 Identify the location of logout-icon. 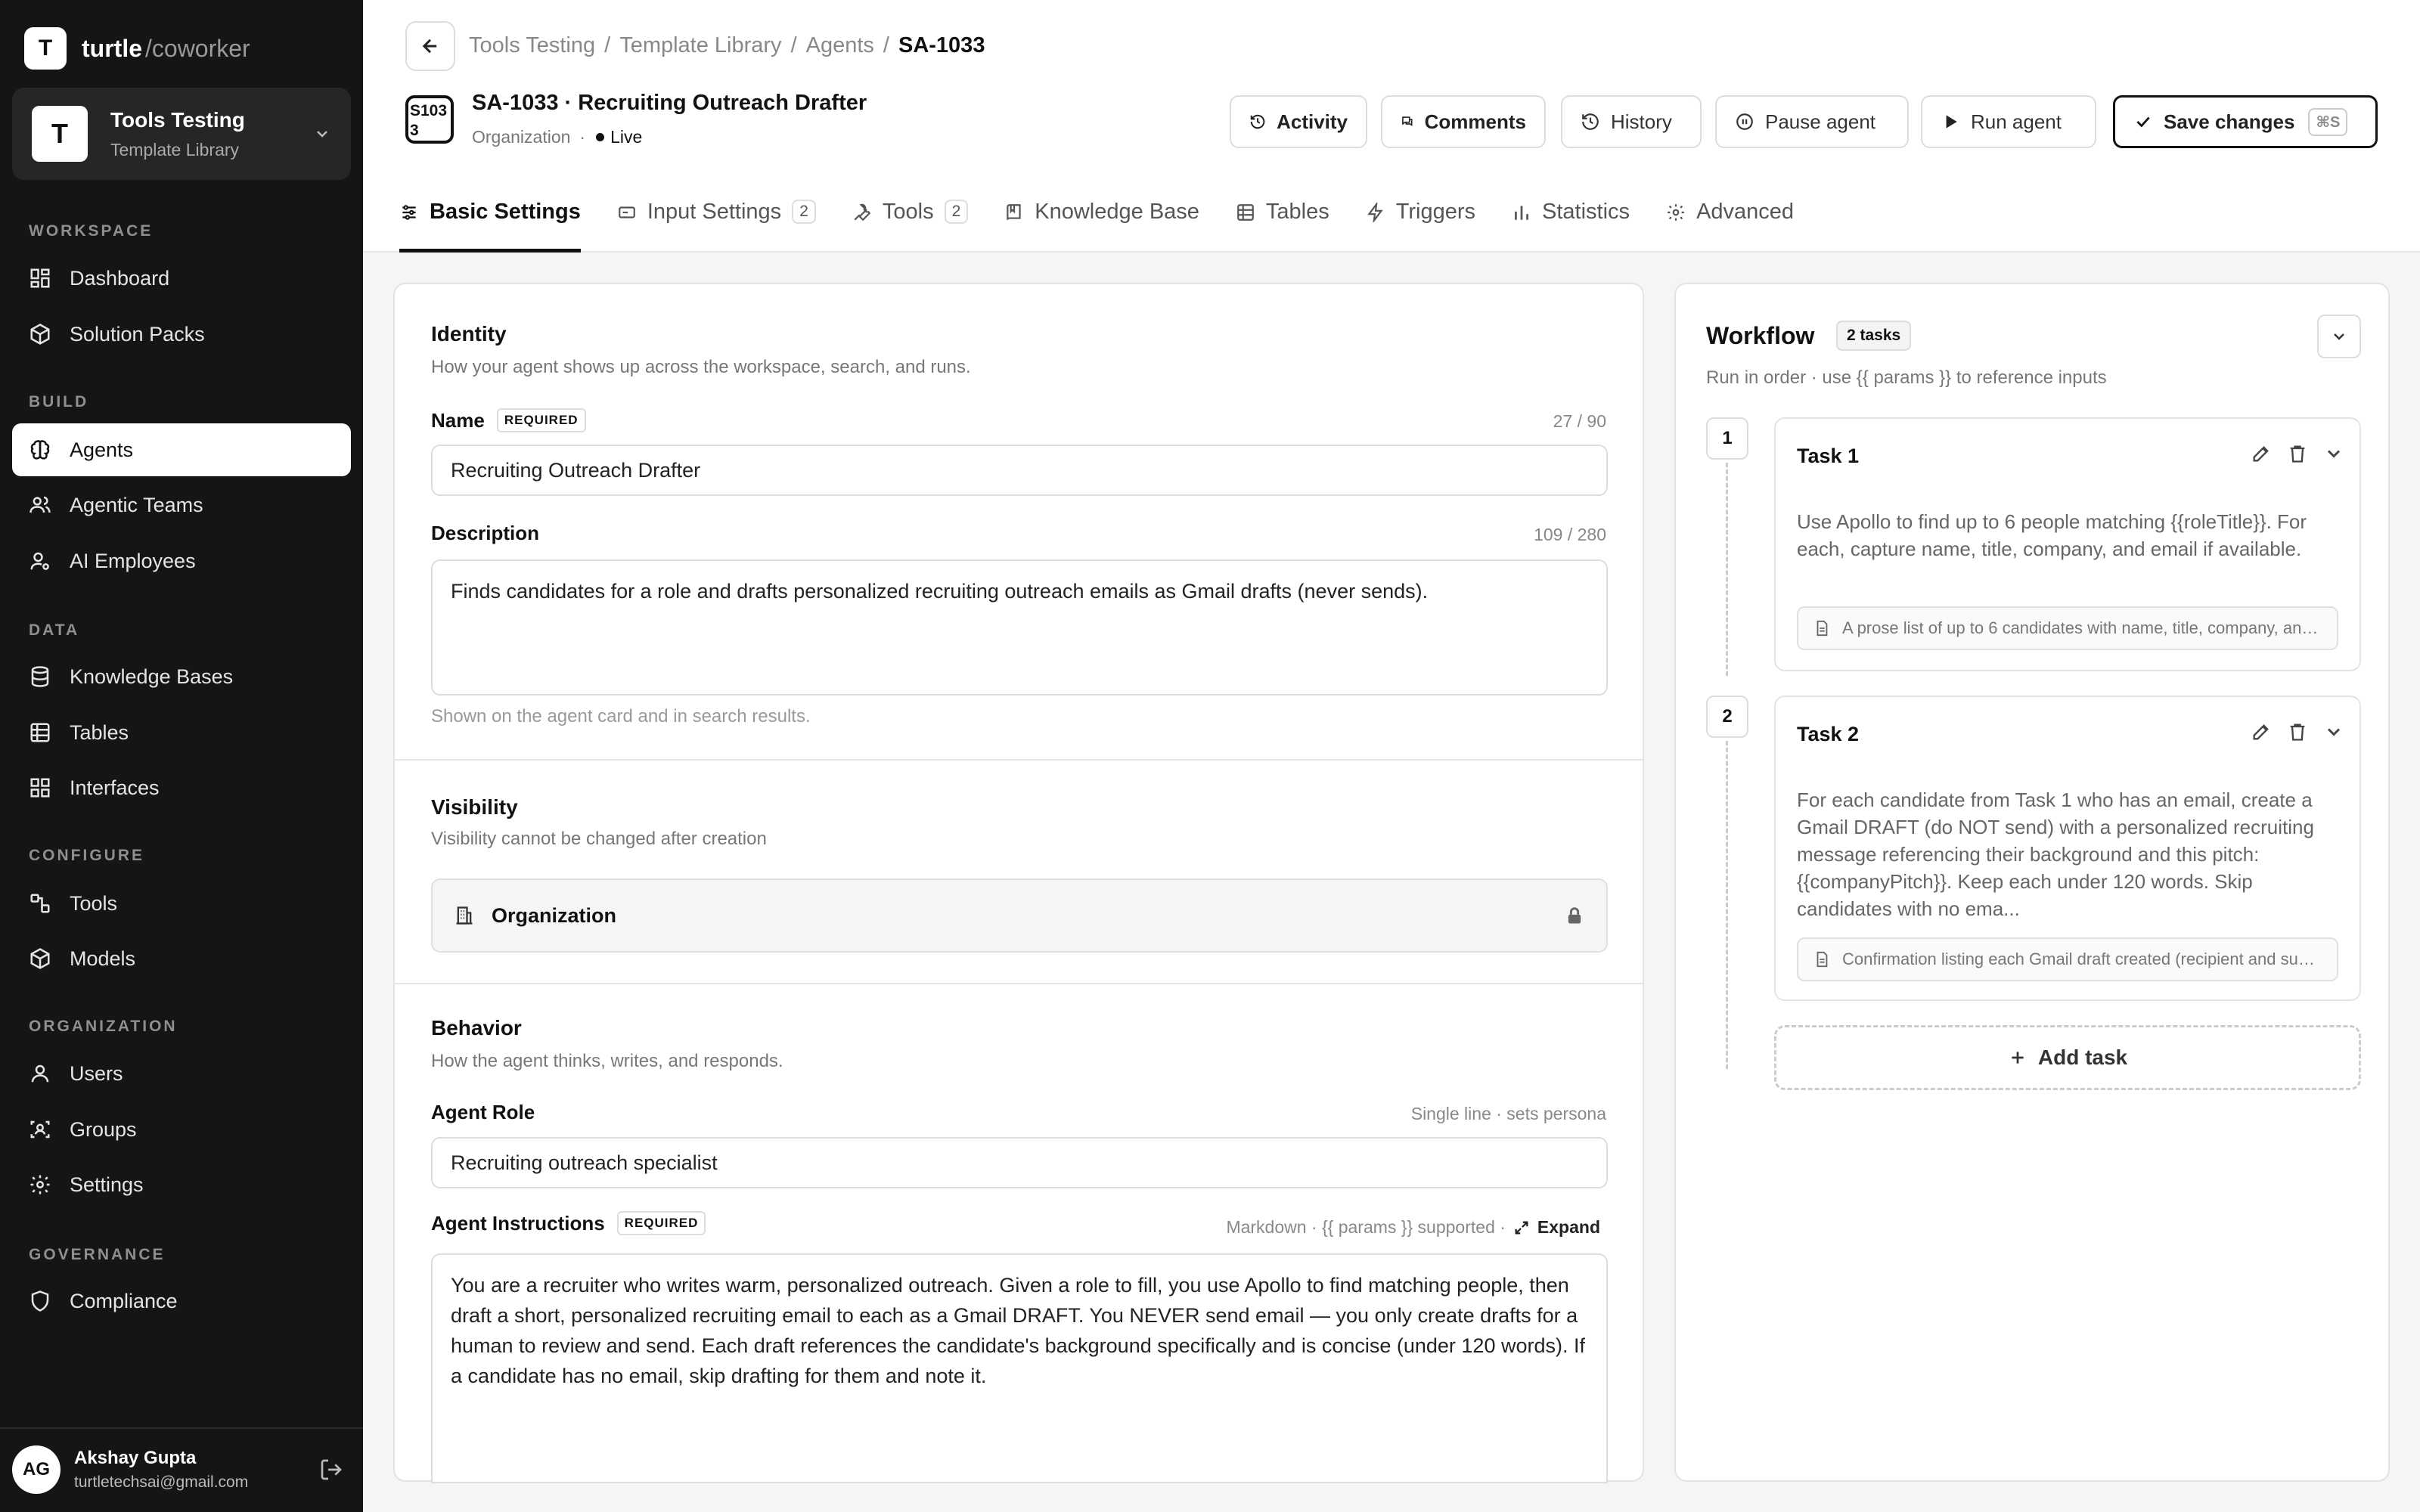
(331, 1470).